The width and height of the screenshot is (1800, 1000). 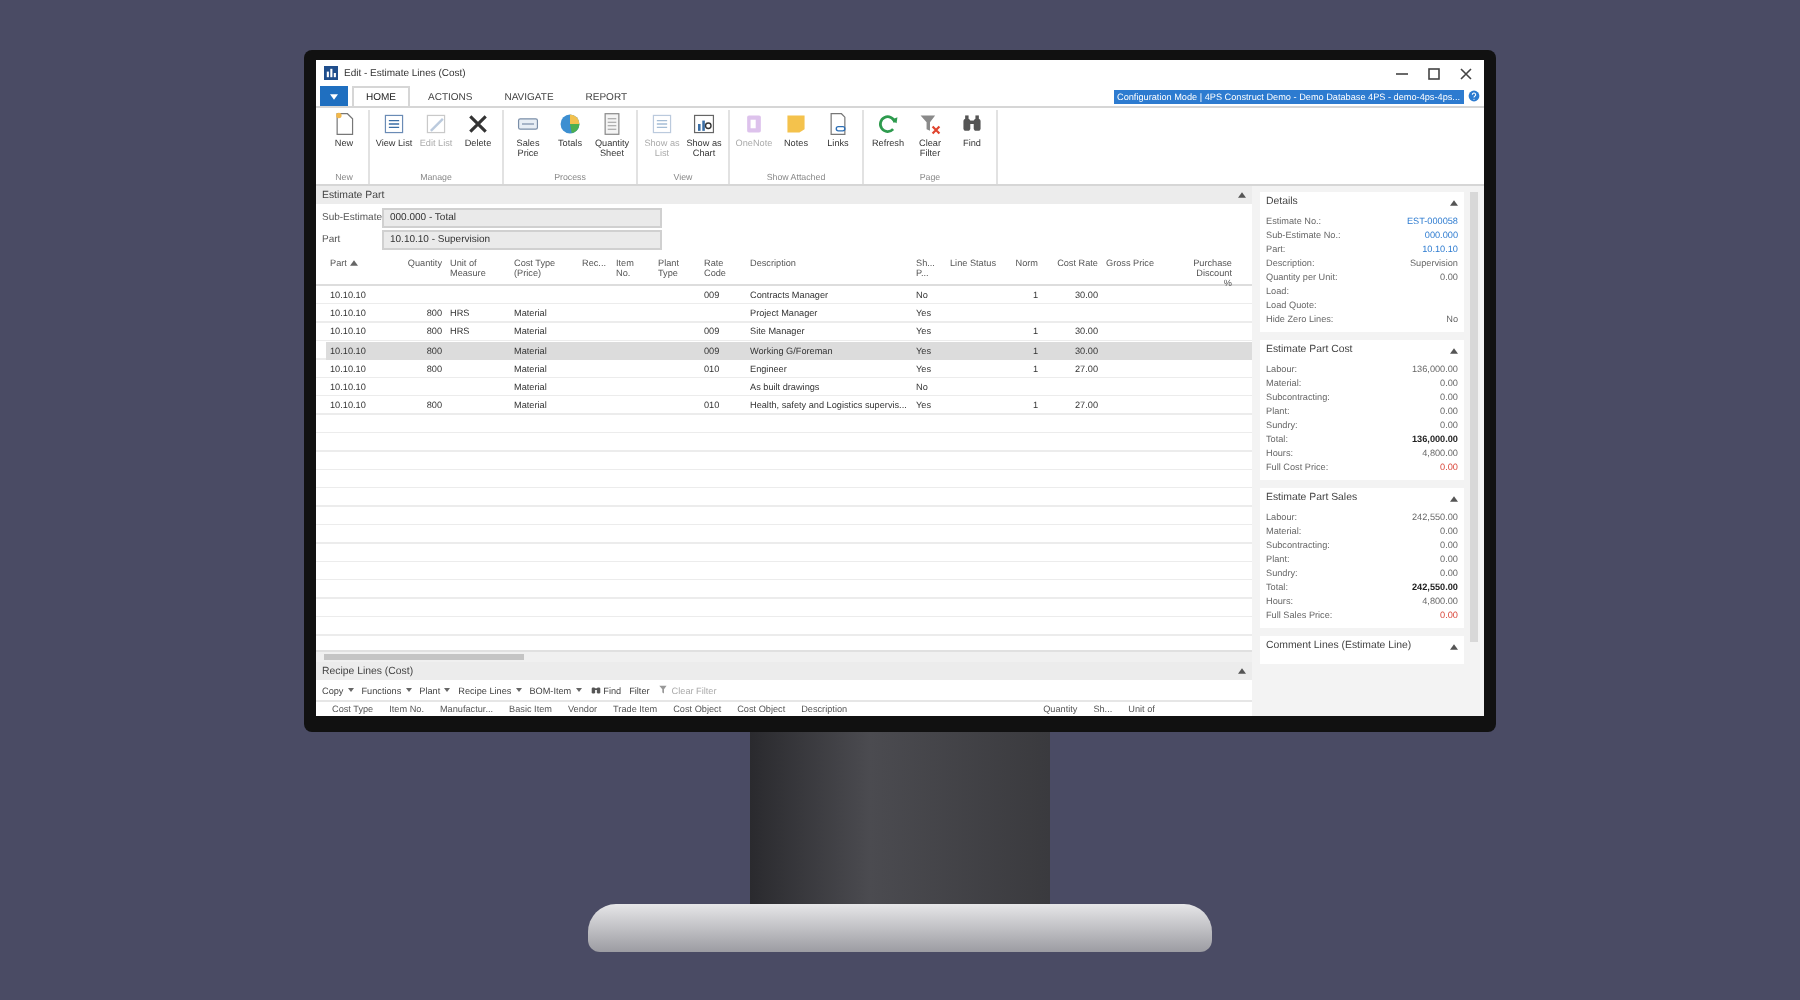 I want to click on pie-chart-icon, so click(x=570, y=124).